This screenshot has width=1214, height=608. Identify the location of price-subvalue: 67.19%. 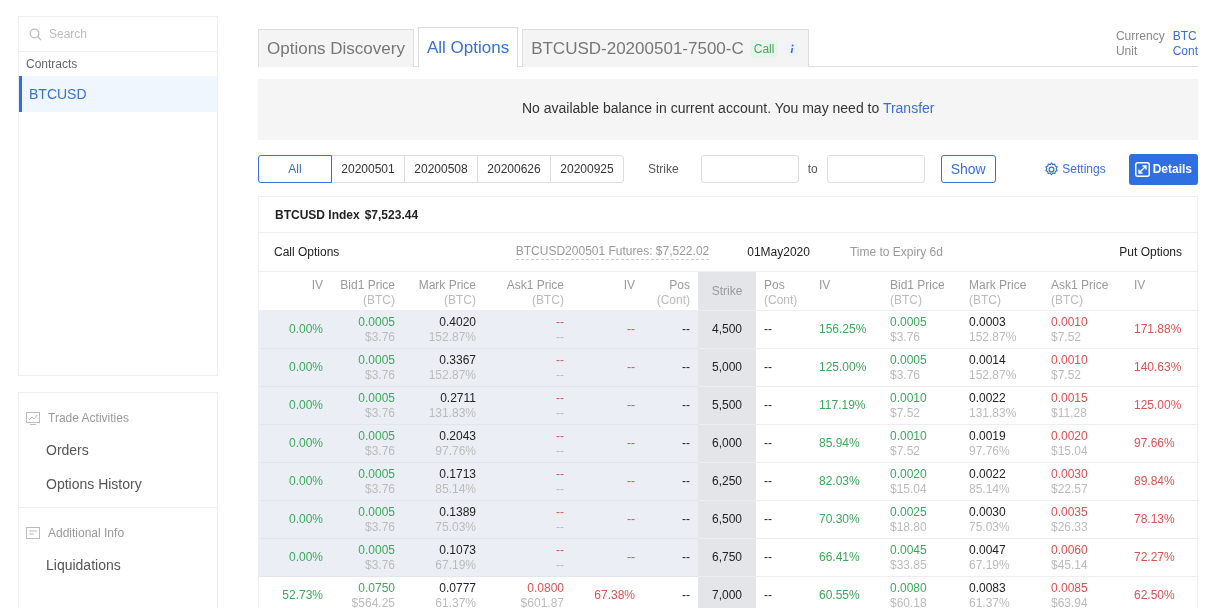
(989, 565).